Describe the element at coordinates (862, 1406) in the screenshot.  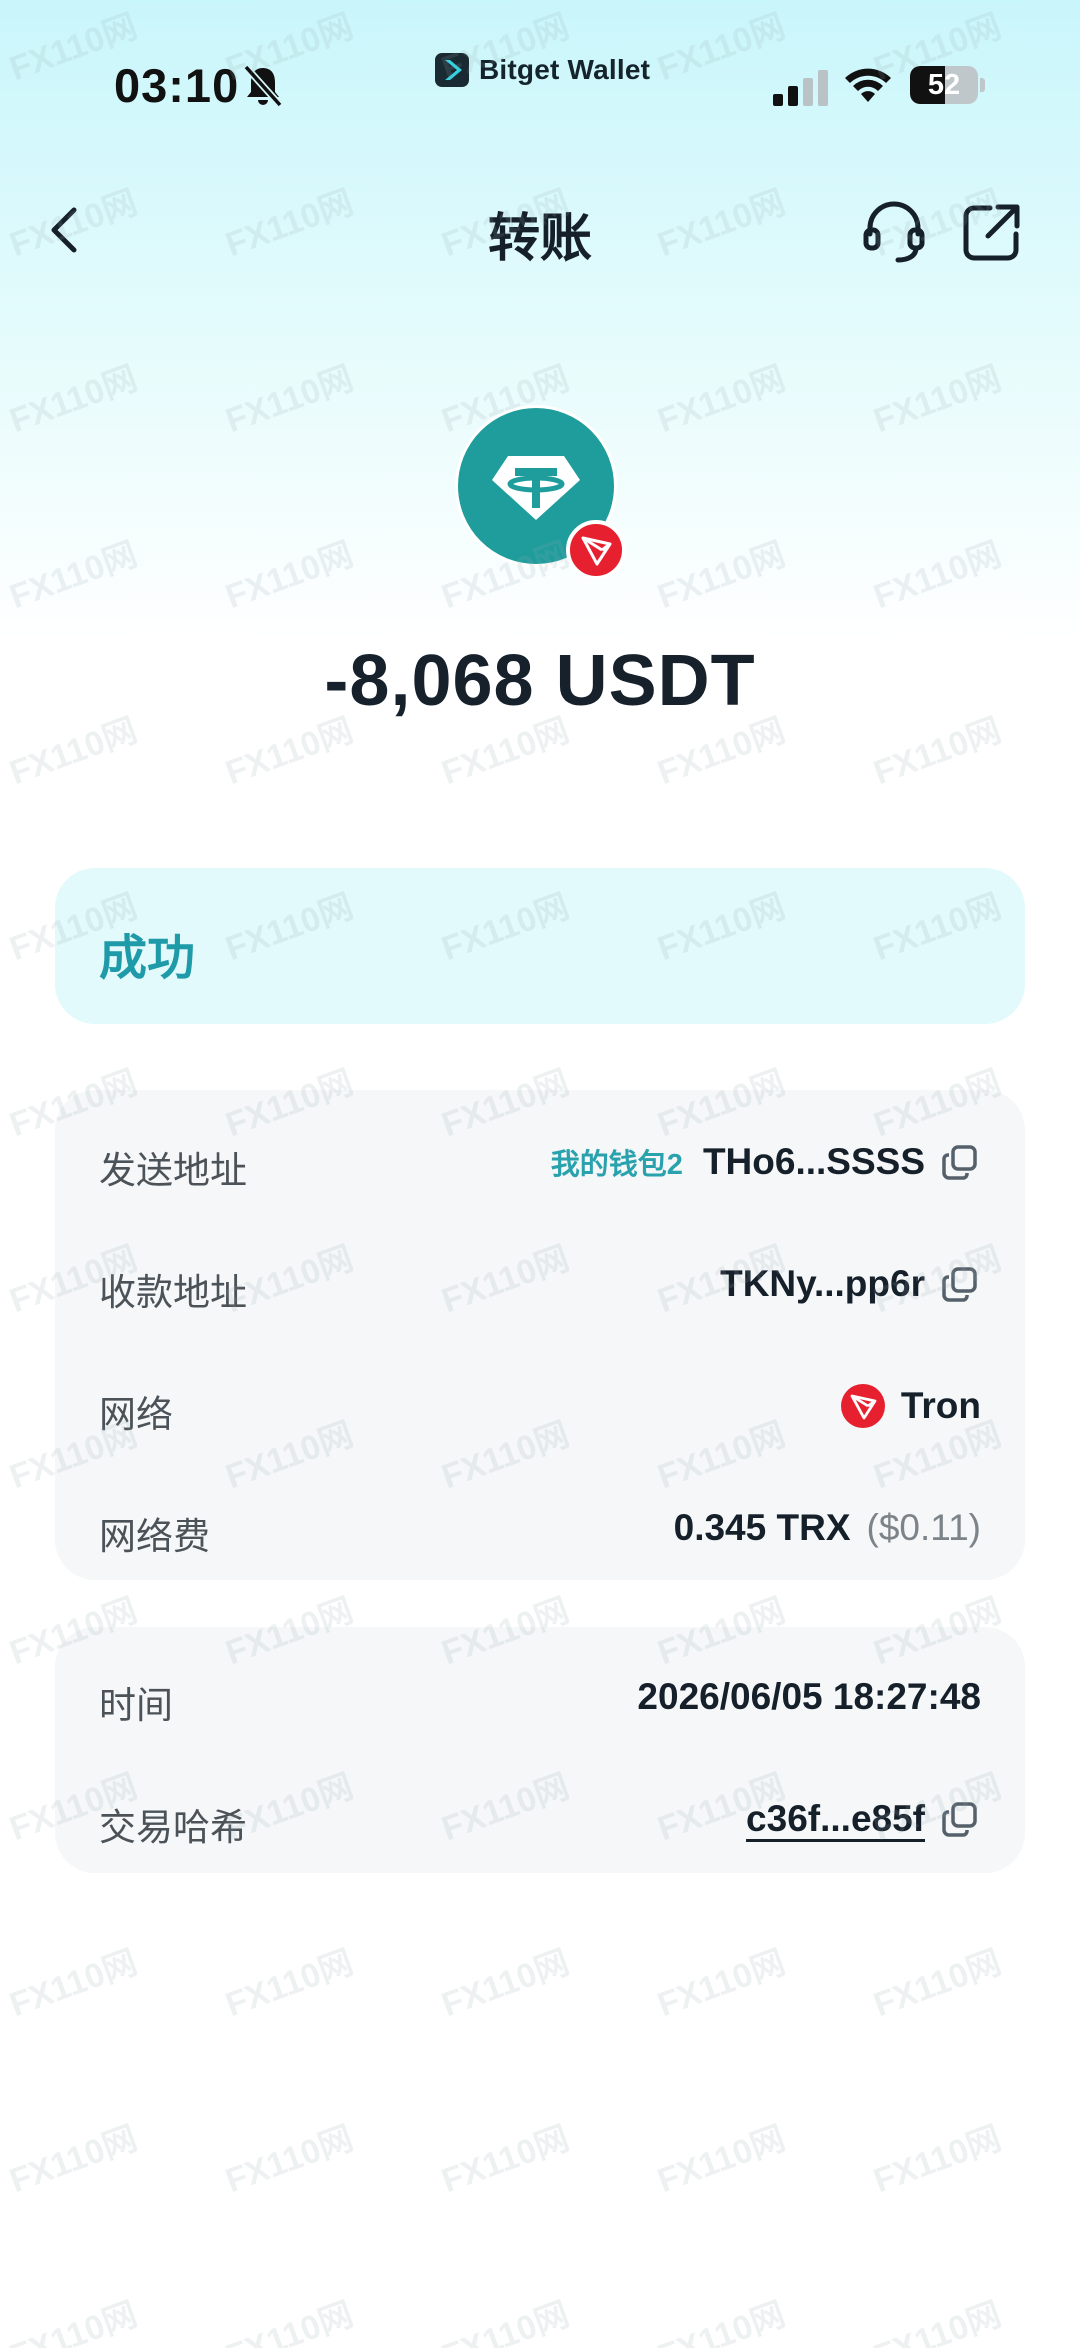
I see `tron-icon` at that location.